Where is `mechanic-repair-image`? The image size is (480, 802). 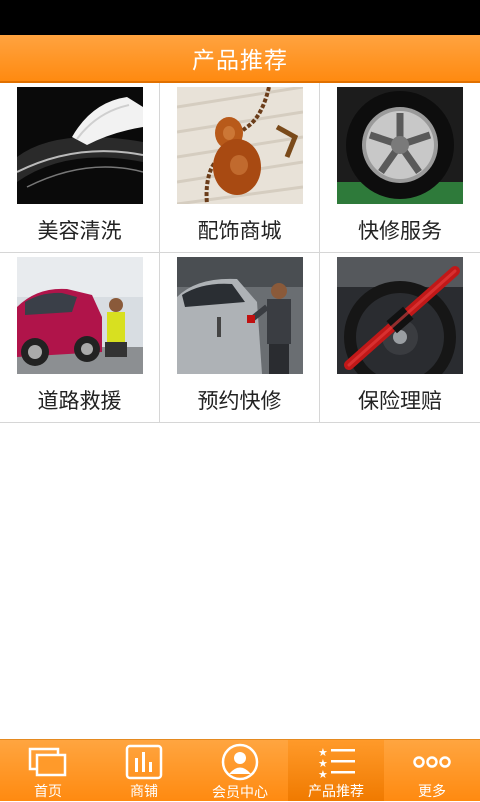
mechanic-repair-image is located at coordinates (240, 315).